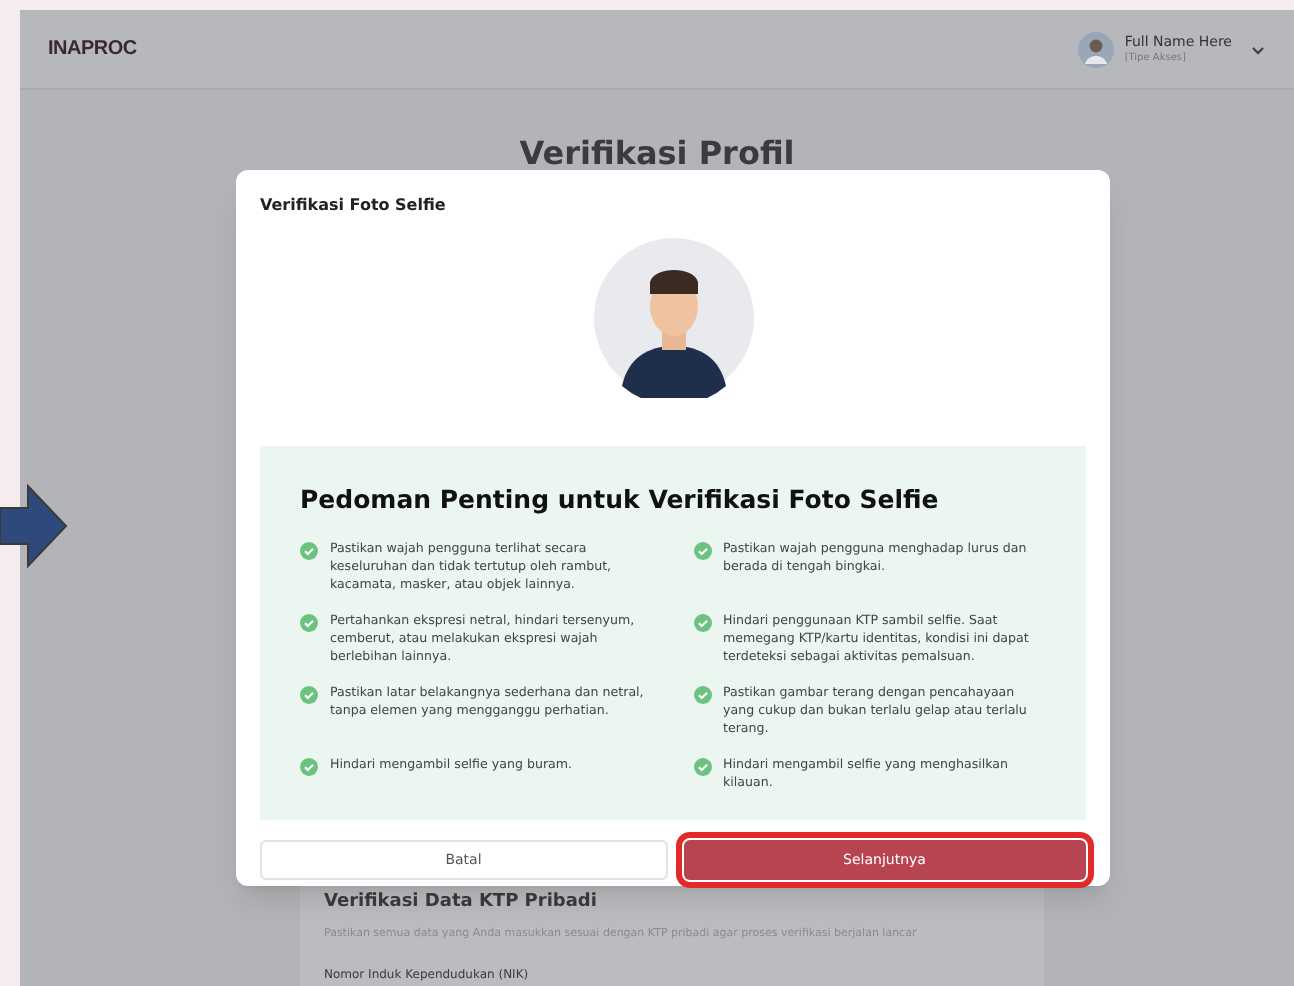  Describe the element at coordinates (1096, 49) in the screenshot. I see `avatar-icon` at that location.